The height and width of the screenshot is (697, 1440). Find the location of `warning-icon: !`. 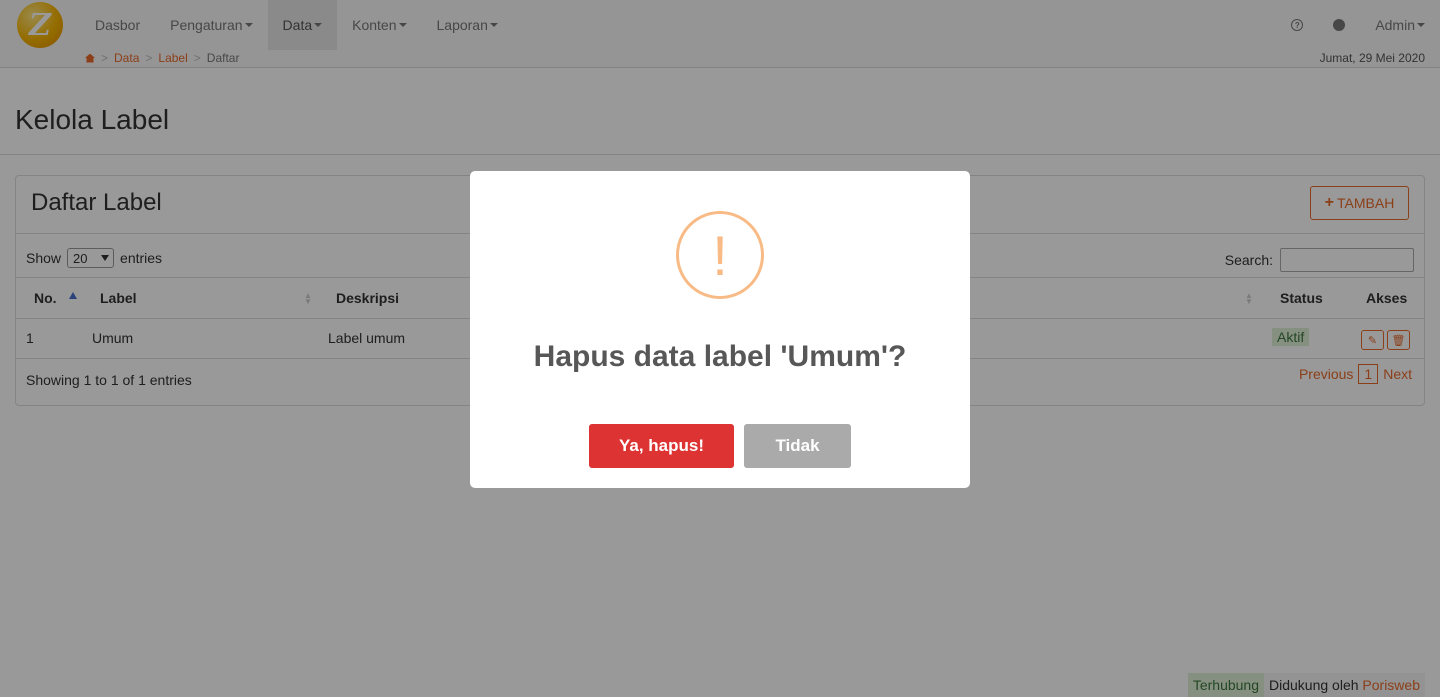

warning-icon: ! is located at coordinates (720, 255).